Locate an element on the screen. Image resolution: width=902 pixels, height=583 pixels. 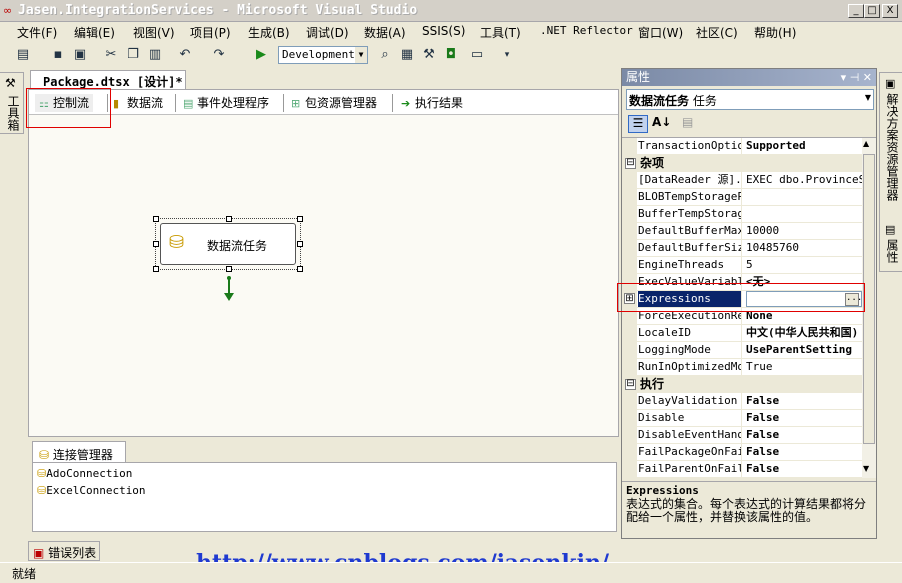
start-page-icon: ◘ is located at coordinates (451, 55).